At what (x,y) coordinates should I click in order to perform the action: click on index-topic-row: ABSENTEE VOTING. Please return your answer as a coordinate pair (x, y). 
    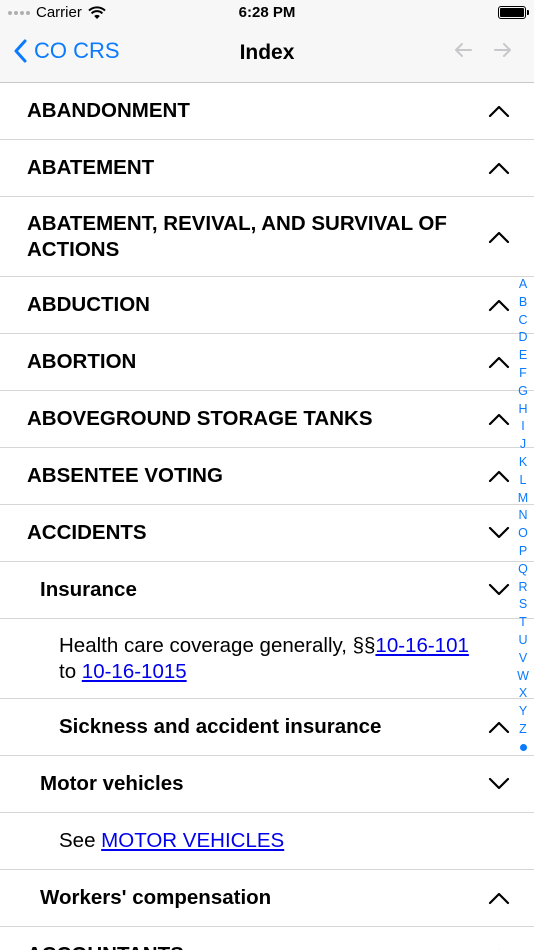
    Looking at the image, I should click on (267, 476).